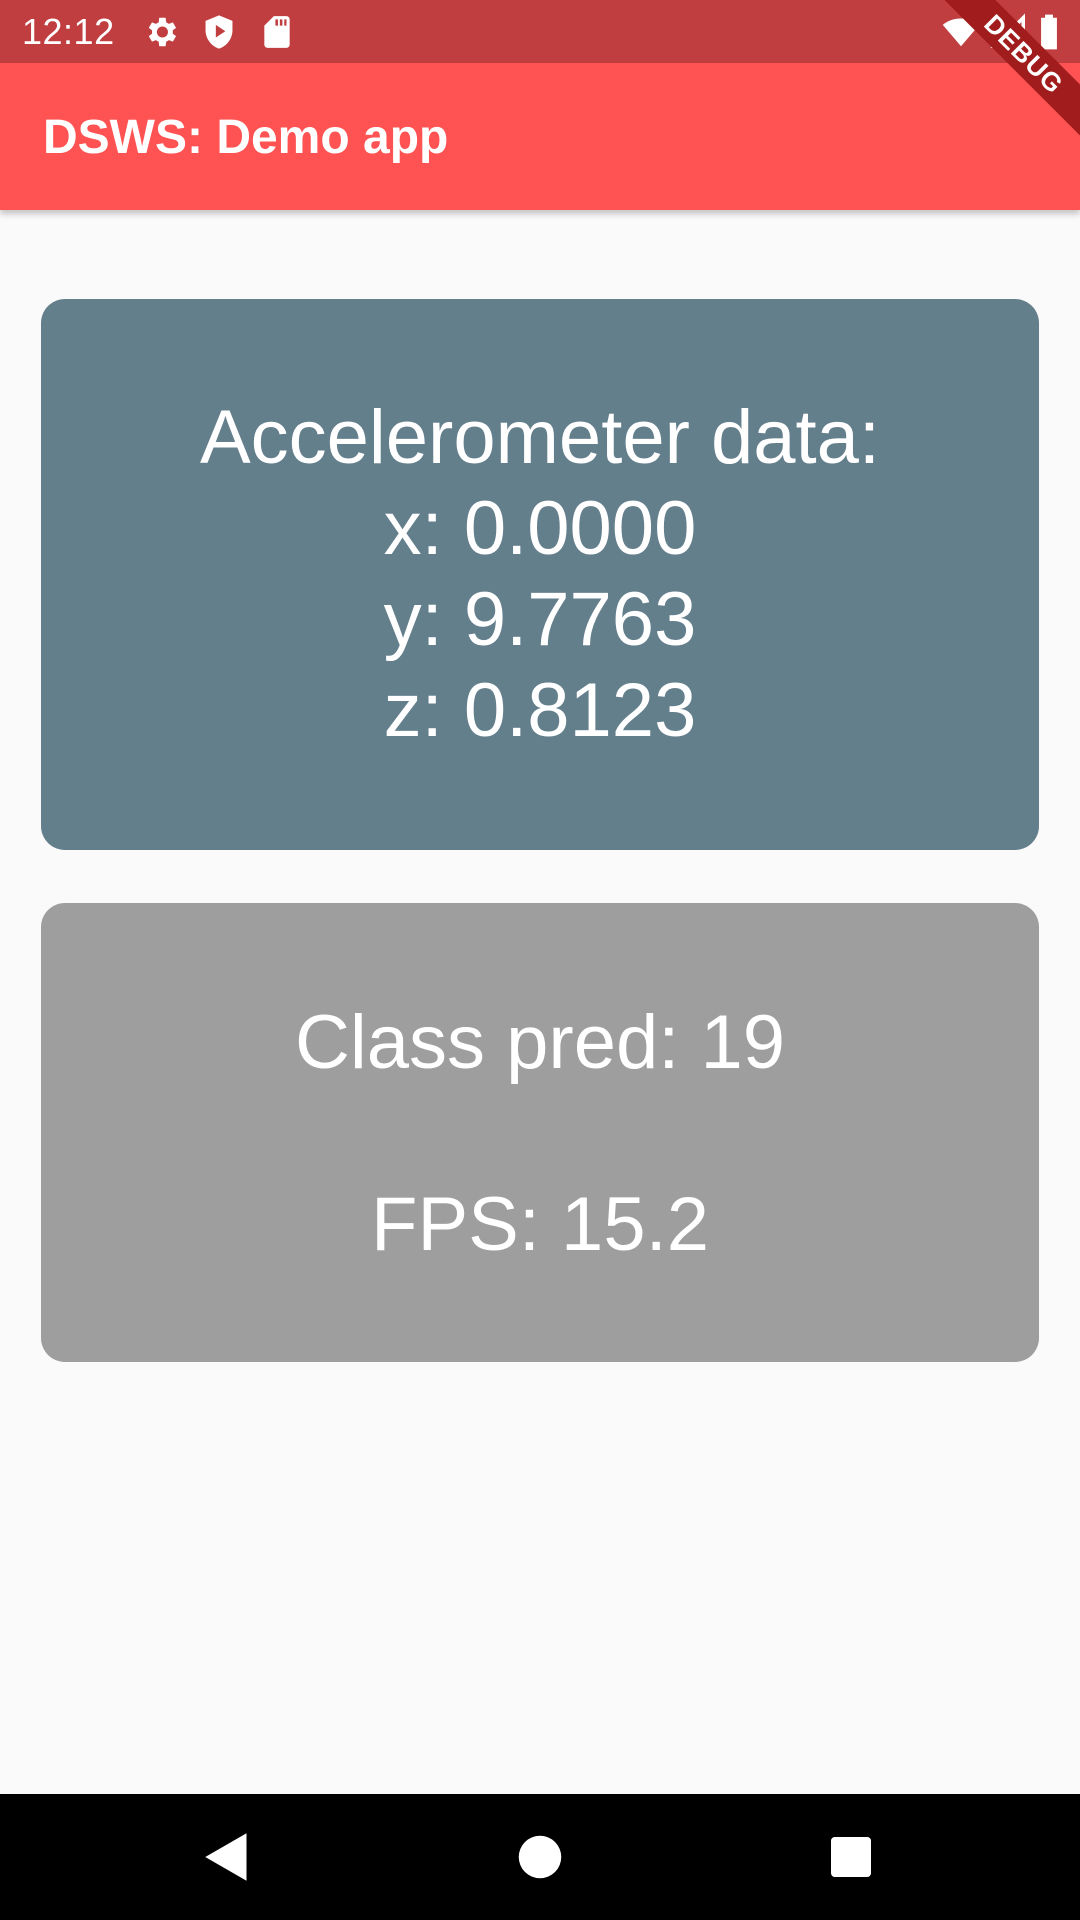 The width and height of the screenshot is (1080, 1920). Describe the element at coordinates (540, 31) in the screenshot. I see `status-bar: 12:12` at that location.